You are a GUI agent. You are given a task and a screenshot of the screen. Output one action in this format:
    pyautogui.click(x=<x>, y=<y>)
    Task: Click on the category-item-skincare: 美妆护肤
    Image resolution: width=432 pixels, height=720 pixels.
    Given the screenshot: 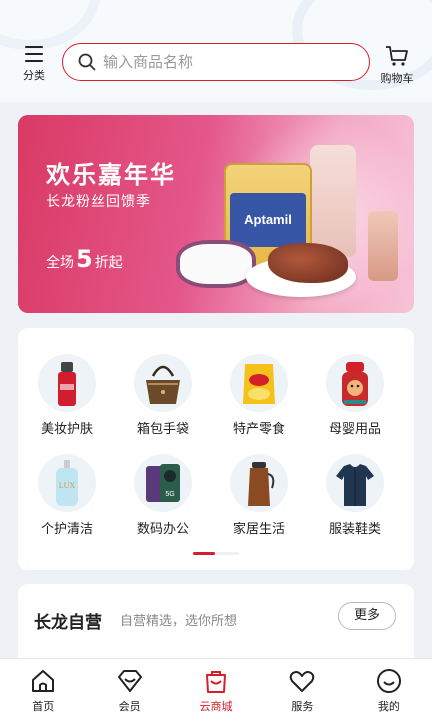 What is the action you would take?
    pyautogui.click(x=67, y=399)
    